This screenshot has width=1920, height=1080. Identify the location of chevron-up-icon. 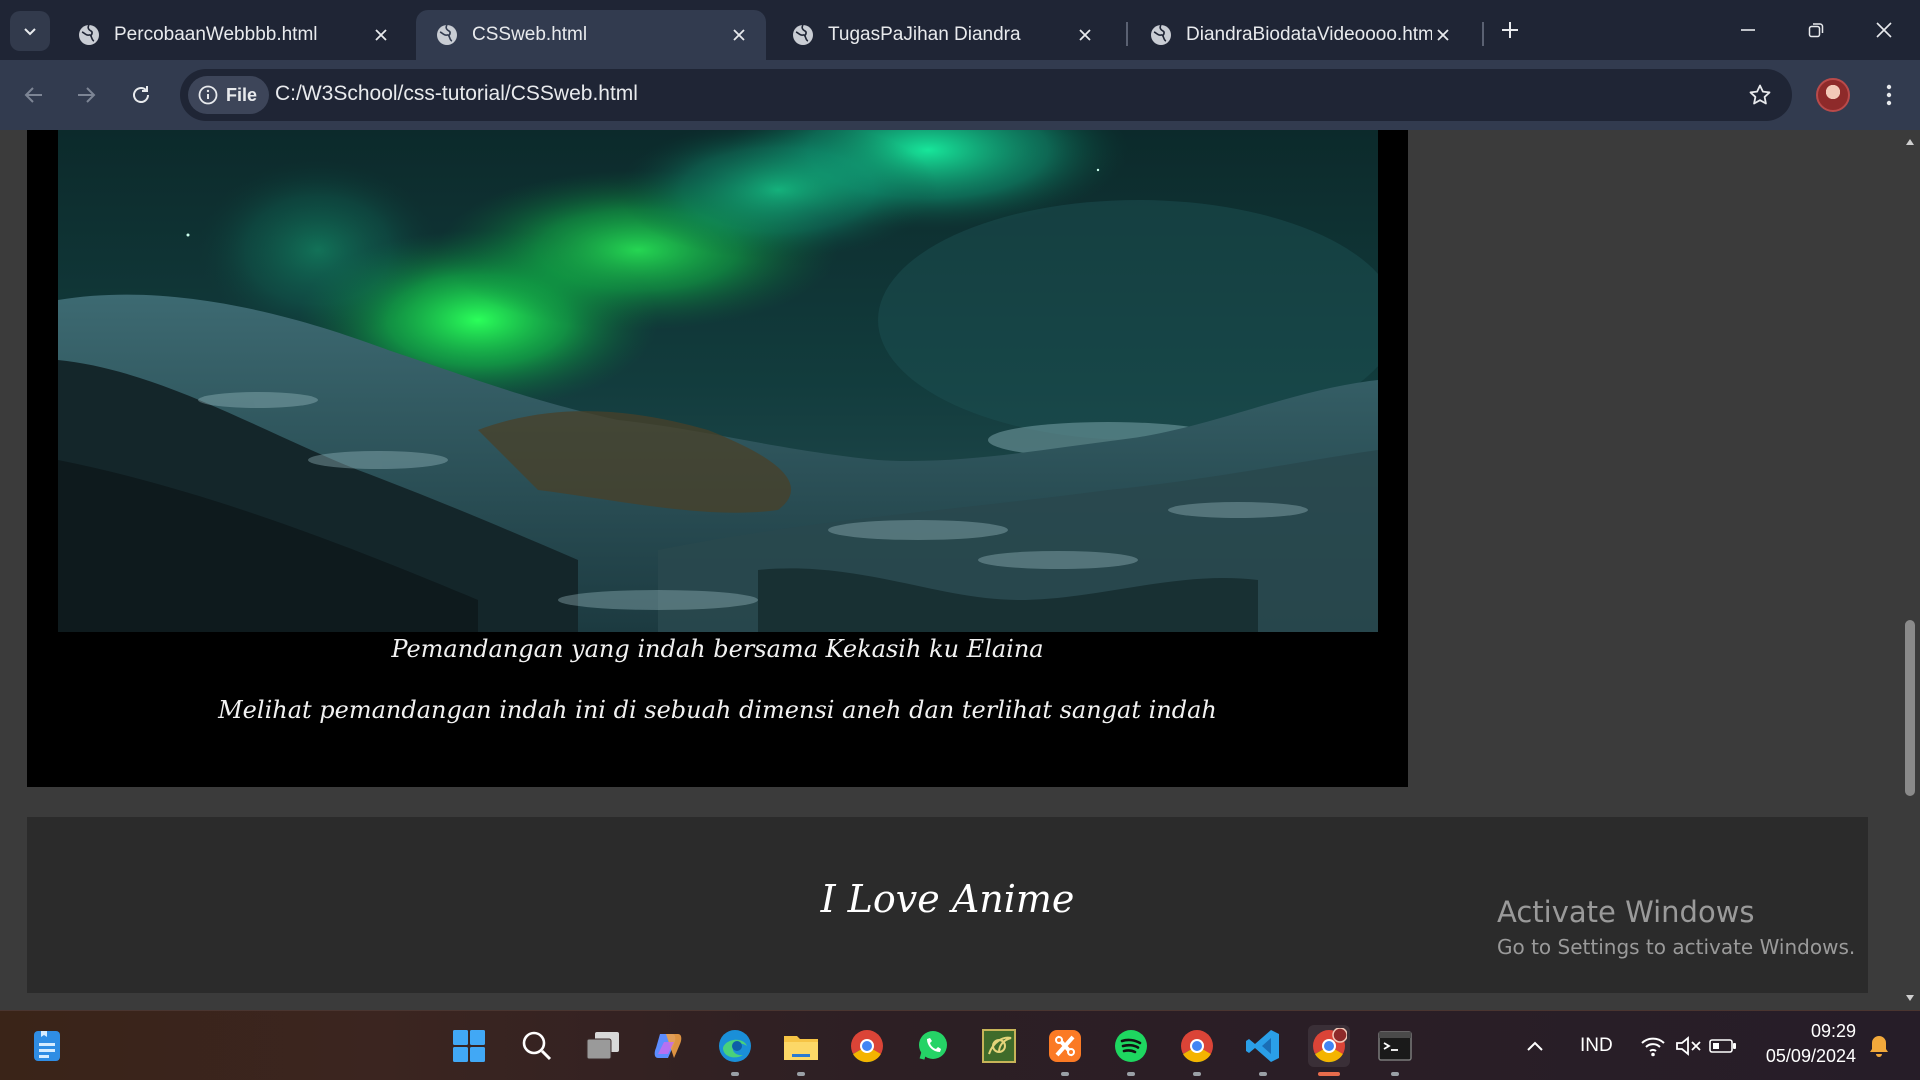
(1535, 1046).